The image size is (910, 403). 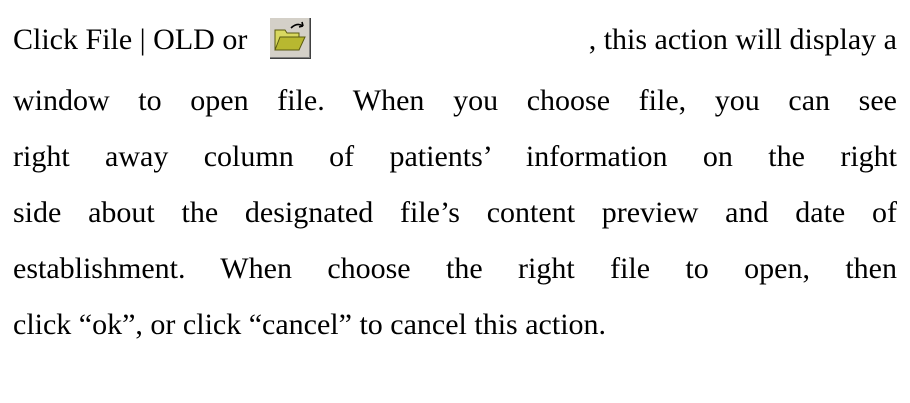 What do you see at coordinates (130, 39) in the screenshot?
I see `line-1-text-before-icon: Click File | OLD or` at bounding box center [130, 39].